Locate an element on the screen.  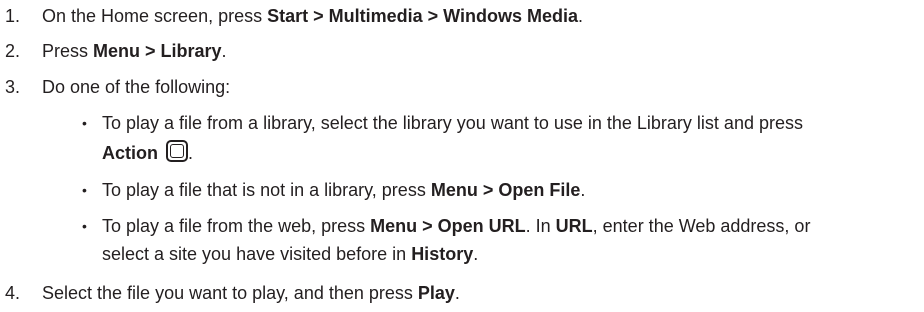
menu-path: Start > Multimedia > Windows Media is located at coordinates (422, 16).